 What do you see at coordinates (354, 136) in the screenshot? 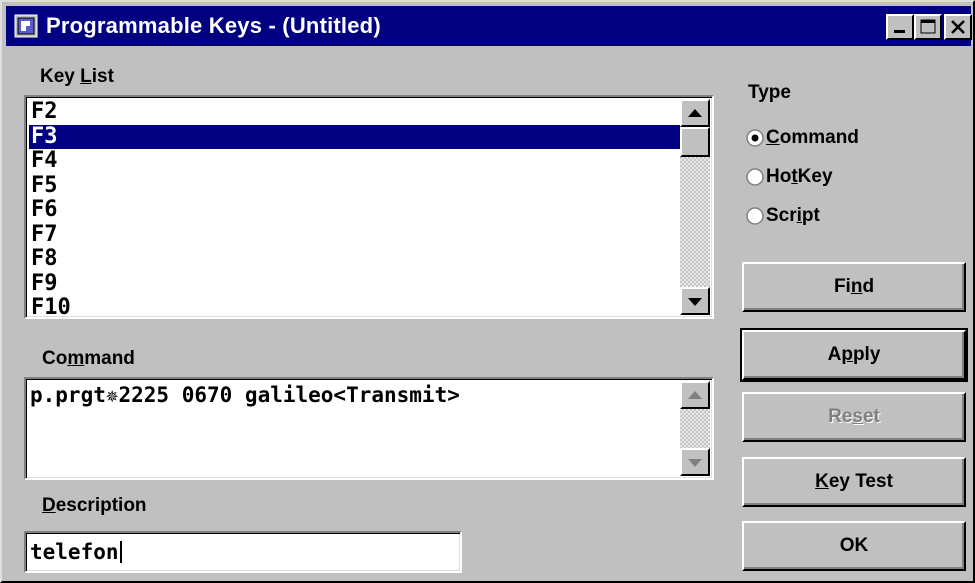
I see `key-list-item: F3` at bounding box center [354, 136].